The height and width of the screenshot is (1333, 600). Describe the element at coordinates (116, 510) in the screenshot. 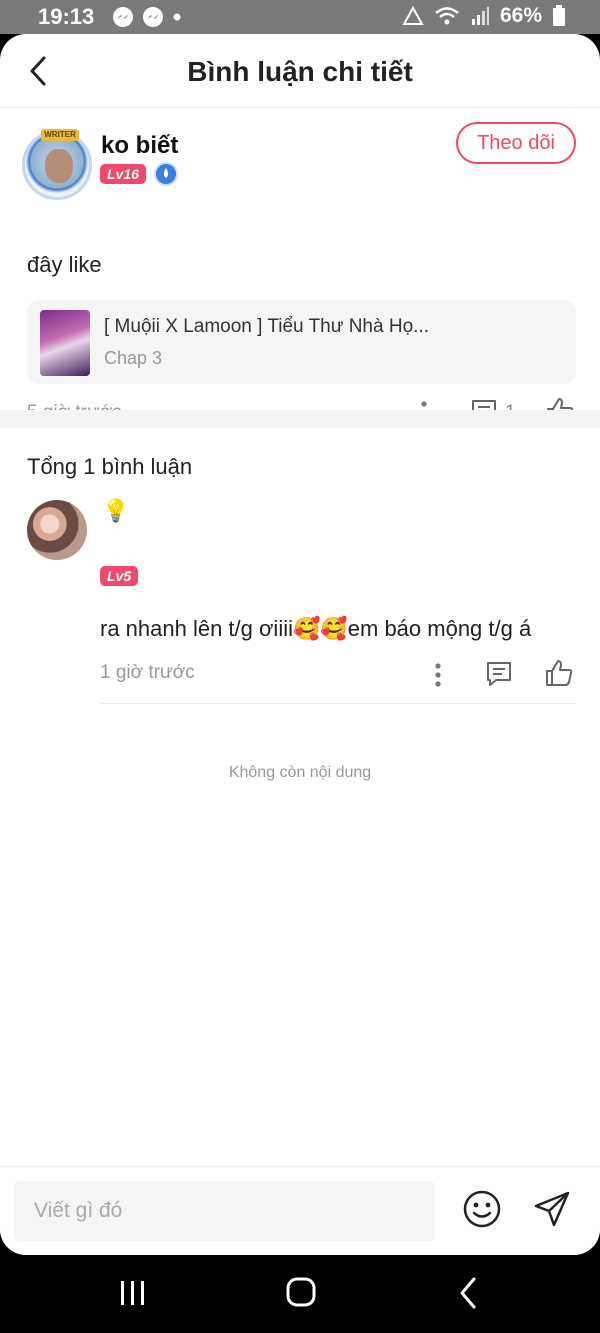

I see `lightbulb-icon: 💡` at that location.